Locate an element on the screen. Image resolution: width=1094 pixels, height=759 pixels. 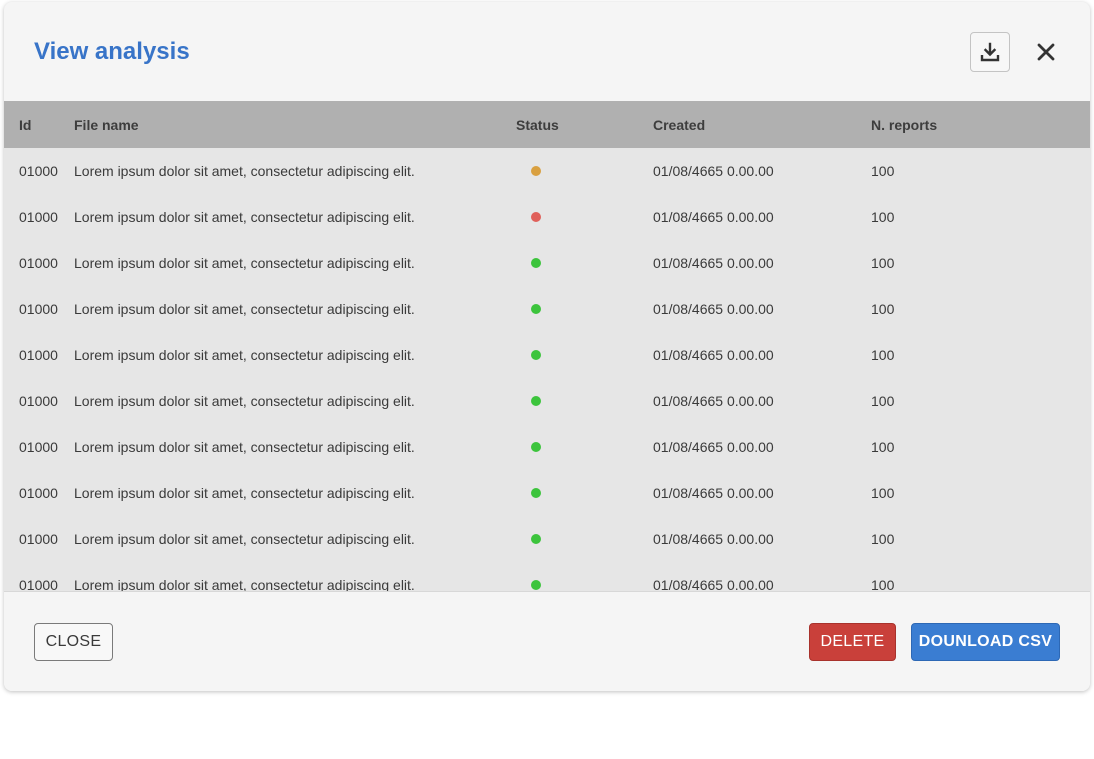
header-n-reports: N. reports is located at coordinates (904, 124).